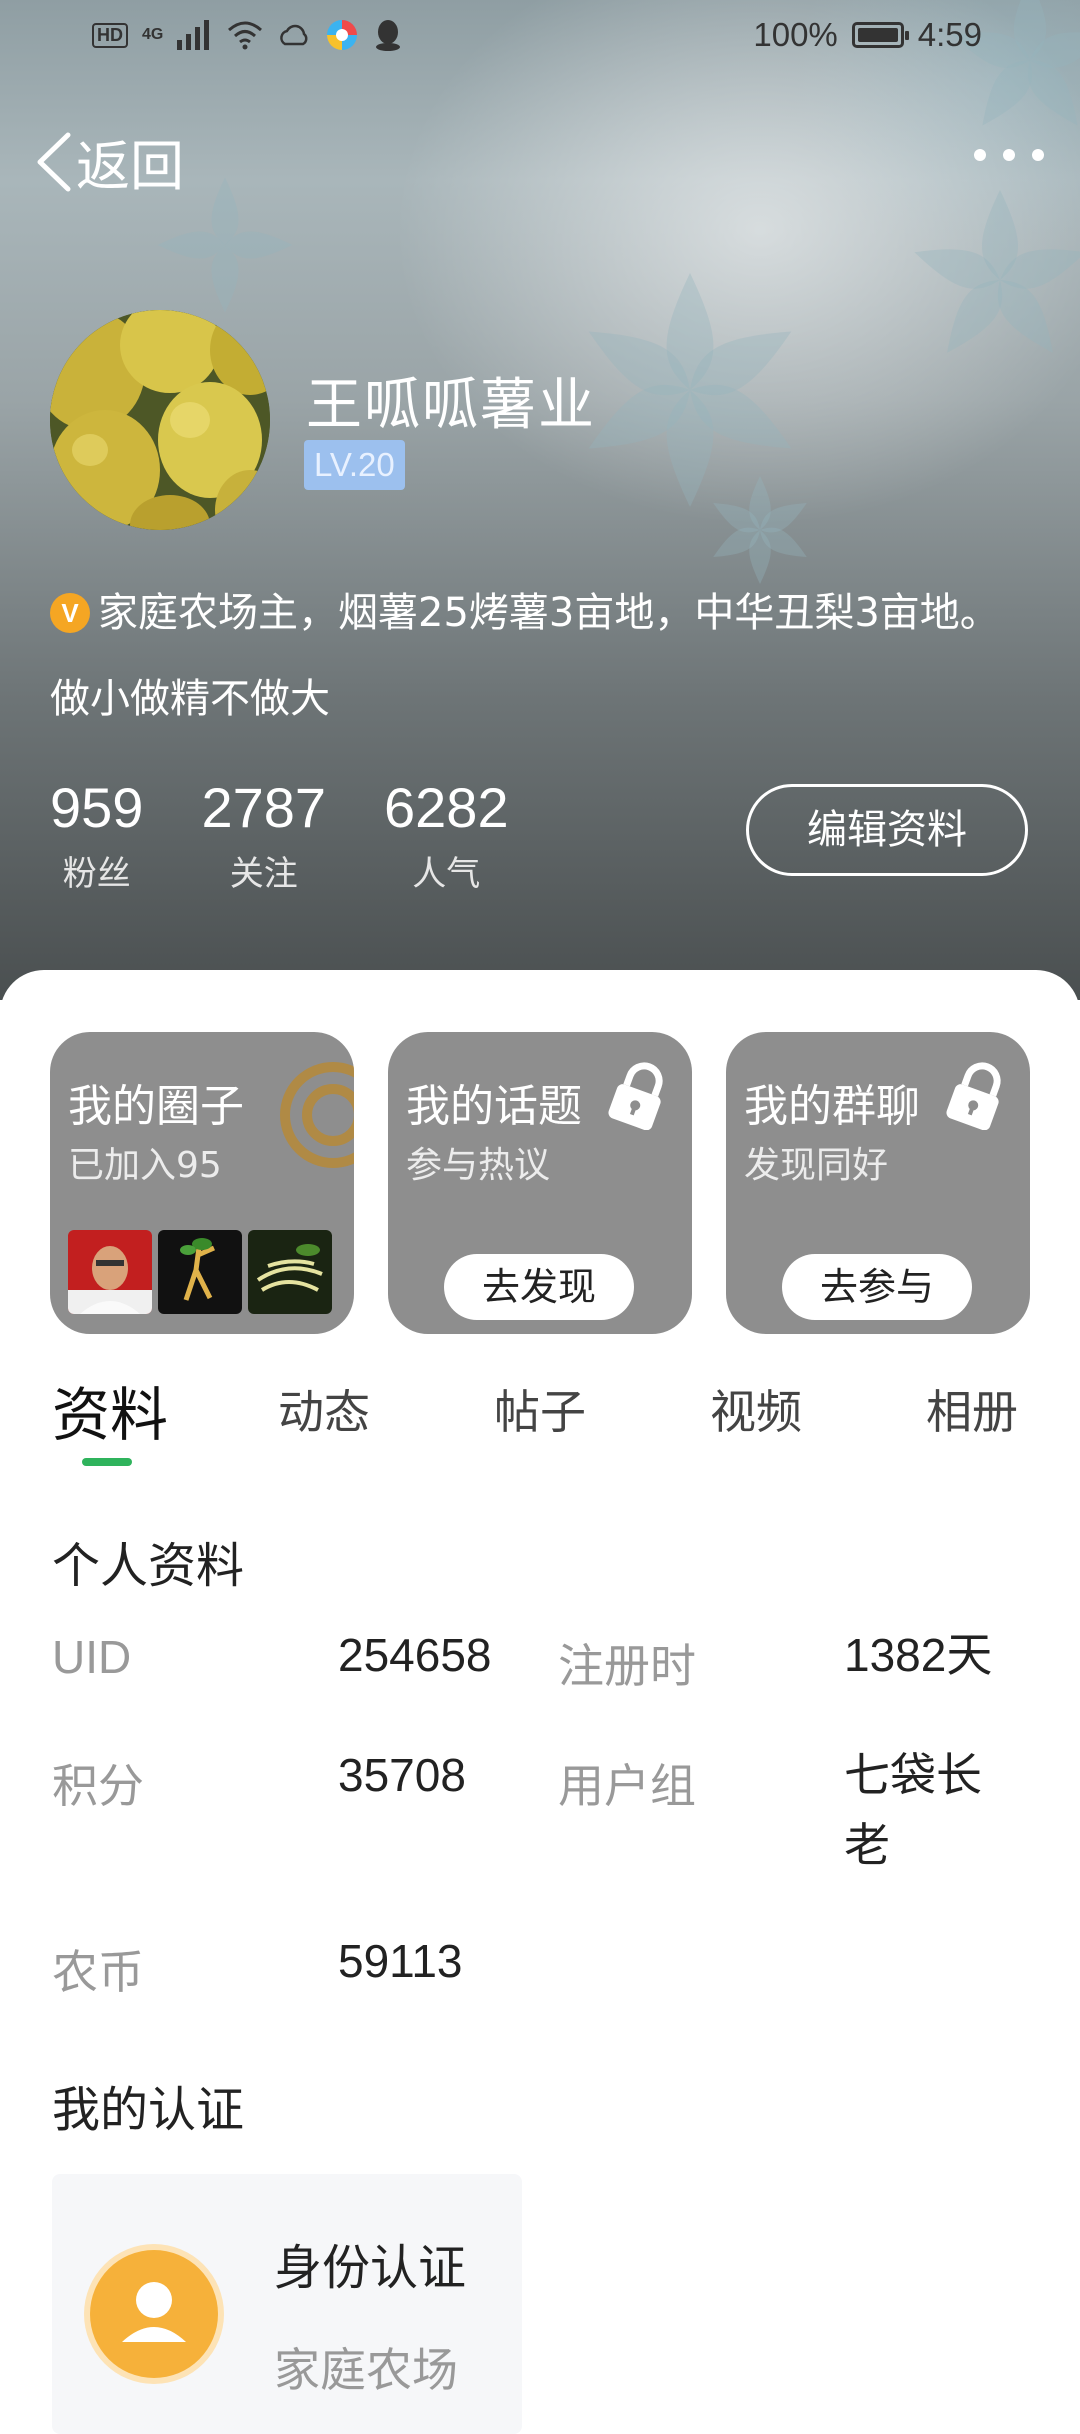 The width and height of the screenshot is (1080, 2434). What do you see at coordinates (366, 2370) in the screenshot?
I see `certification-card-subtitle: 家庭农场` at bounding box center [366, 2370].